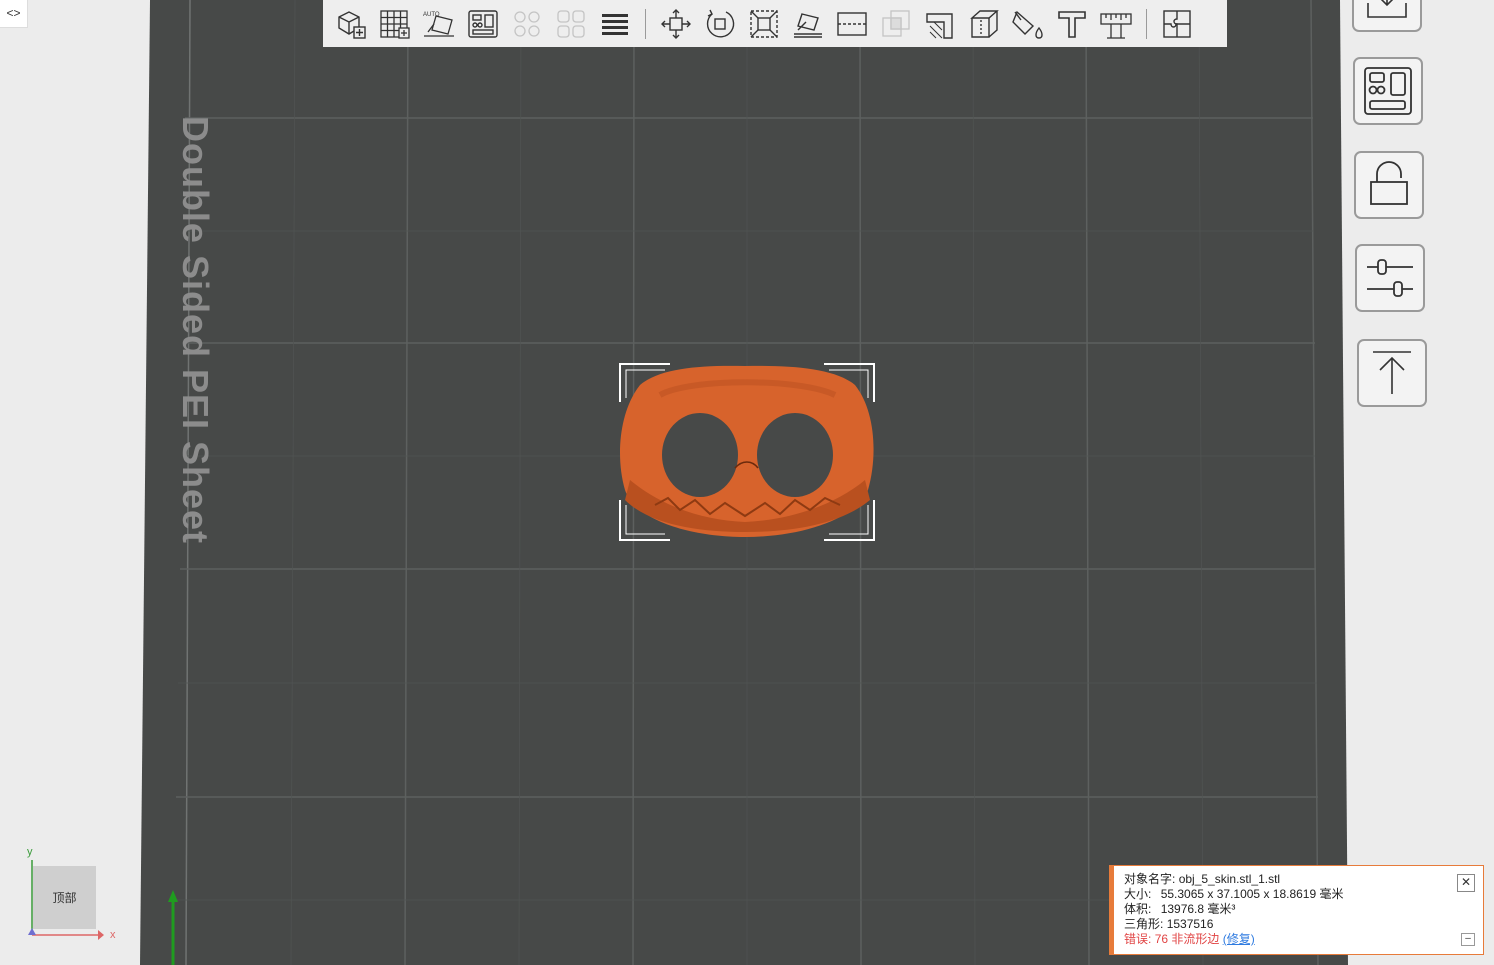 This screenshot has width=1494, height=965. What do you see at coordinates (1138, 939) in the screenshot?
I see `object-error-label: 错误:` at bounding box center [1138, 939].